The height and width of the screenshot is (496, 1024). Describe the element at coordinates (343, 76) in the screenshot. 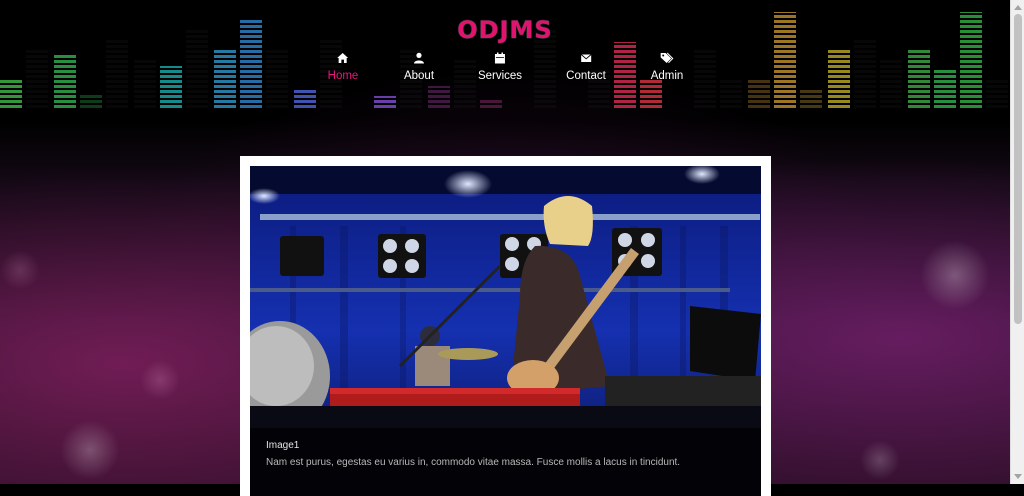

I see `nav-label: Home` at that location.